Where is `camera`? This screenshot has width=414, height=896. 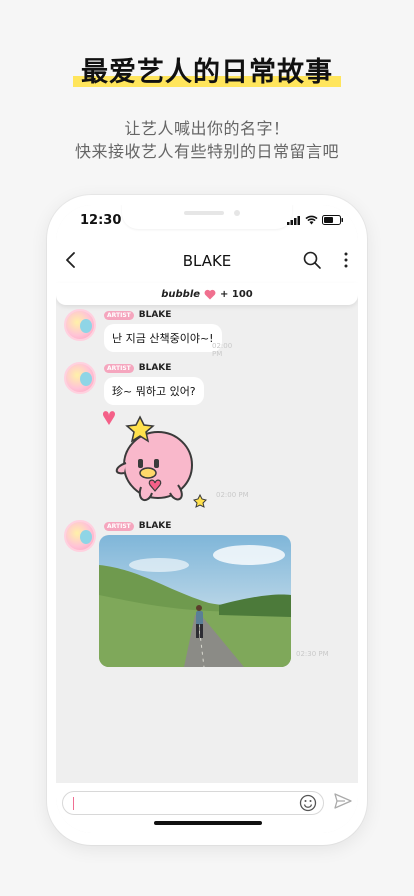
camera is located at coordinates (237, 213).